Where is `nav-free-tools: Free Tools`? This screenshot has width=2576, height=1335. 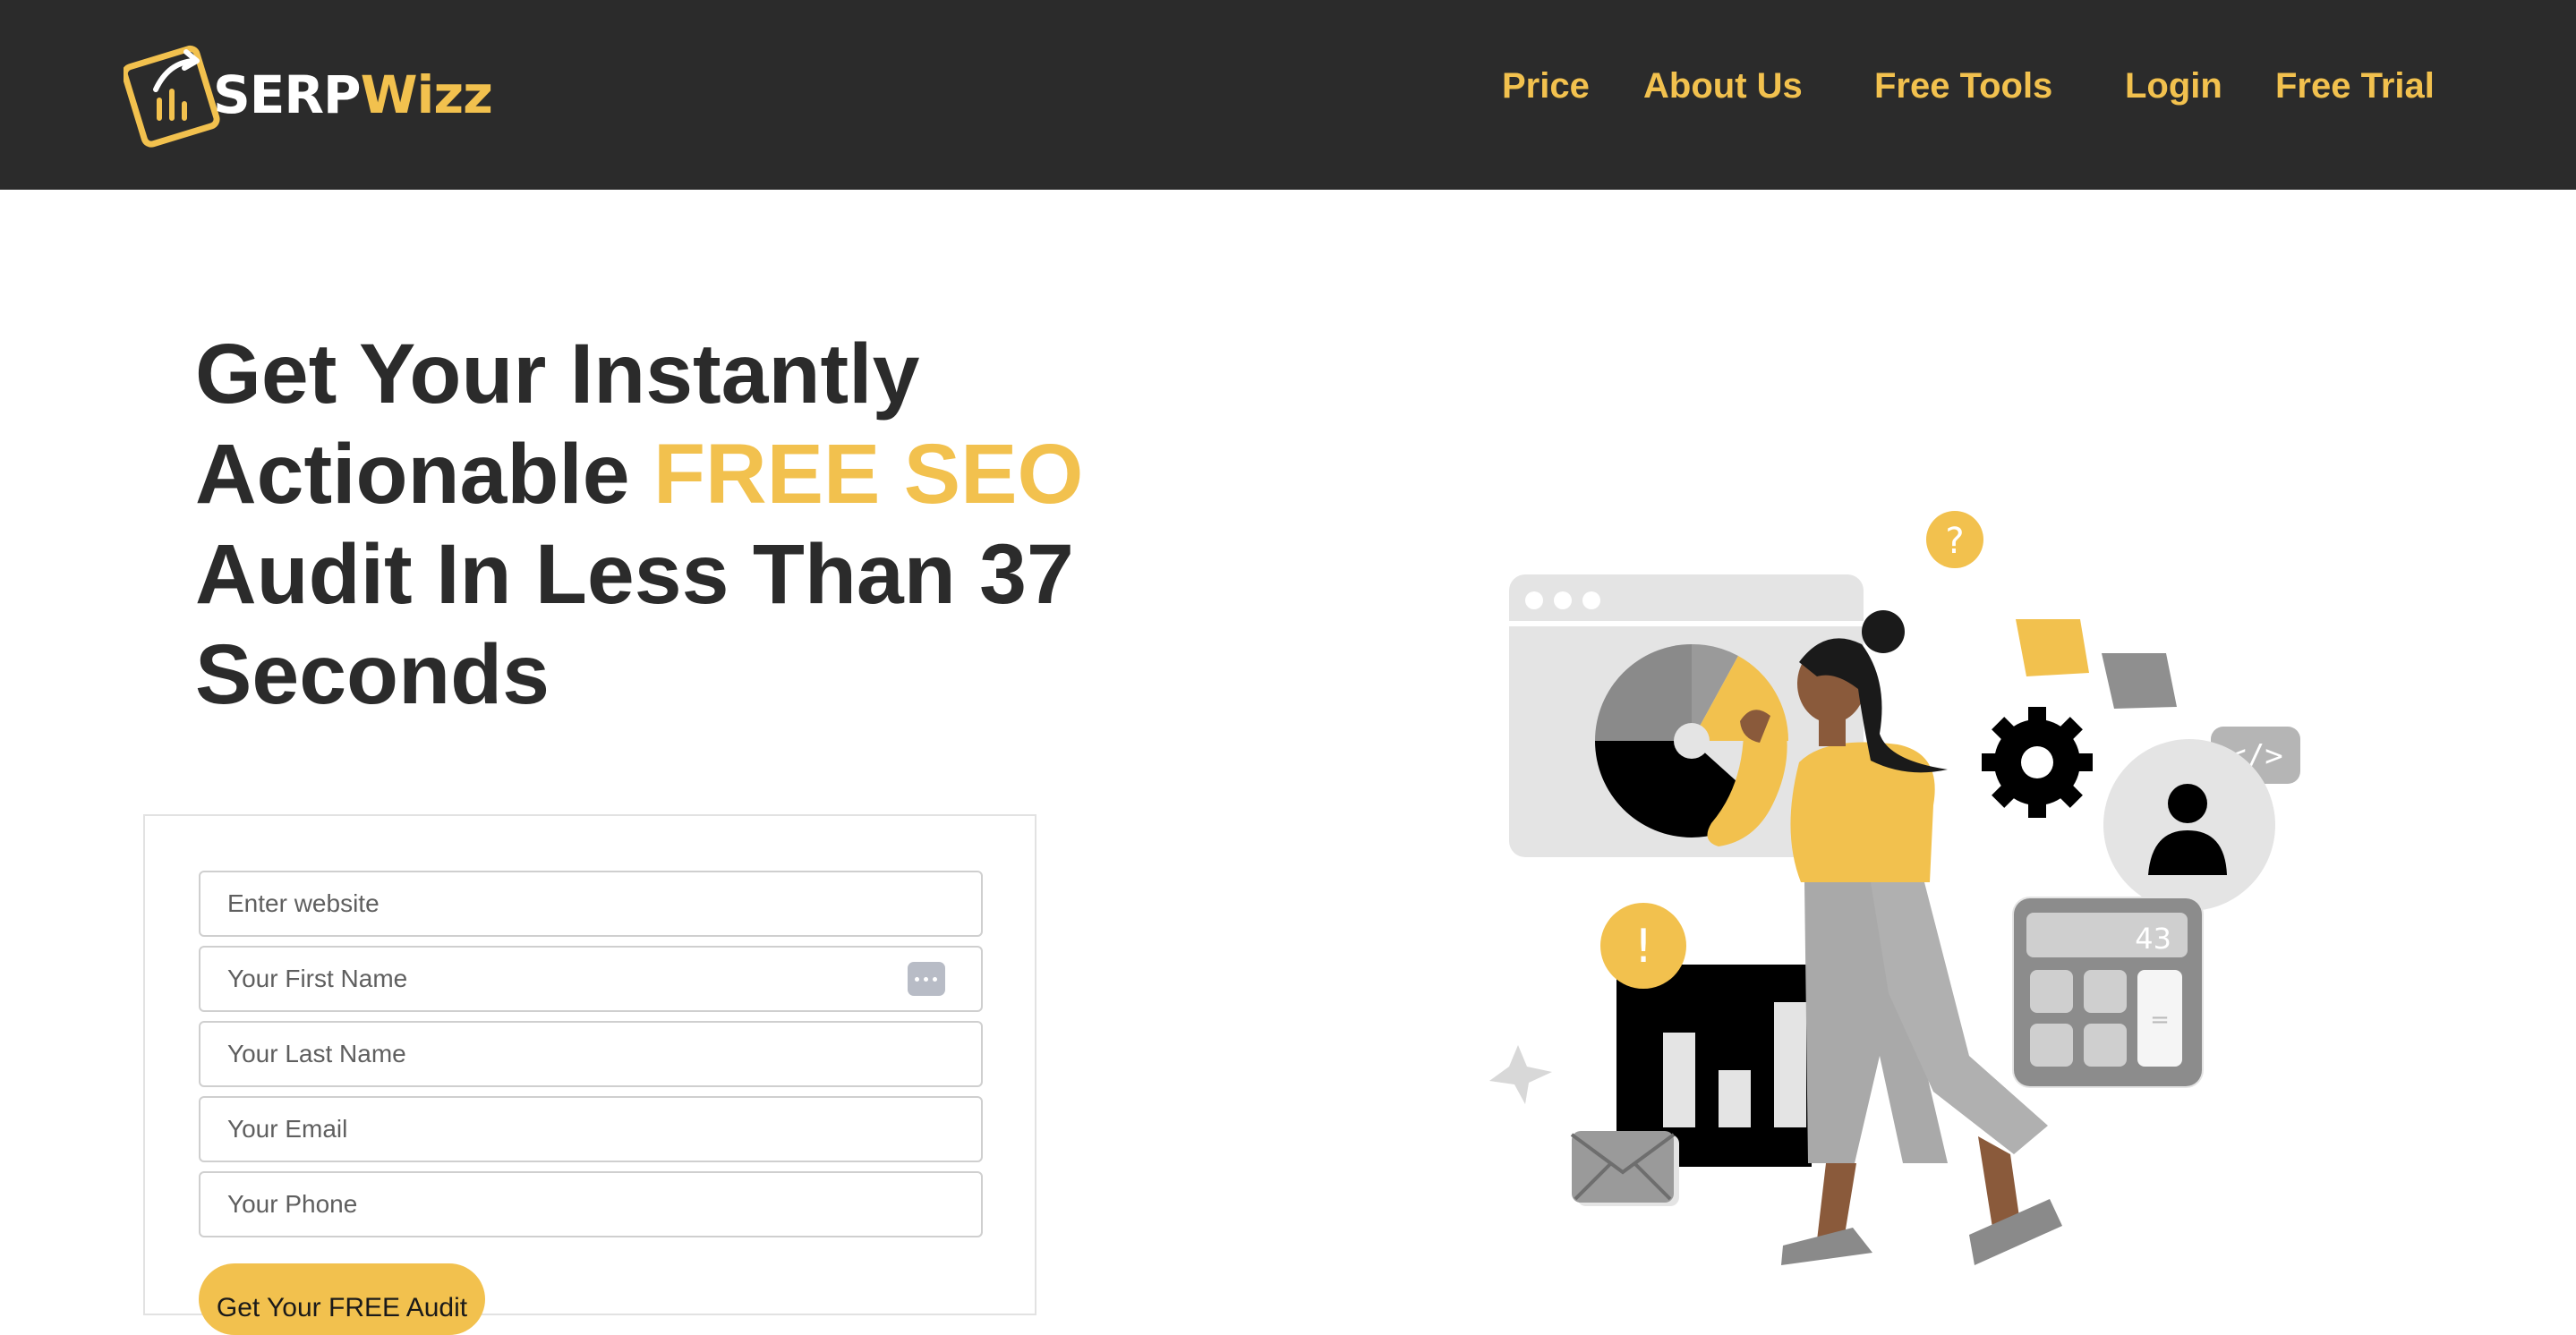
nav-free-tools: Free Tools is located at coordinates (1963, 86).